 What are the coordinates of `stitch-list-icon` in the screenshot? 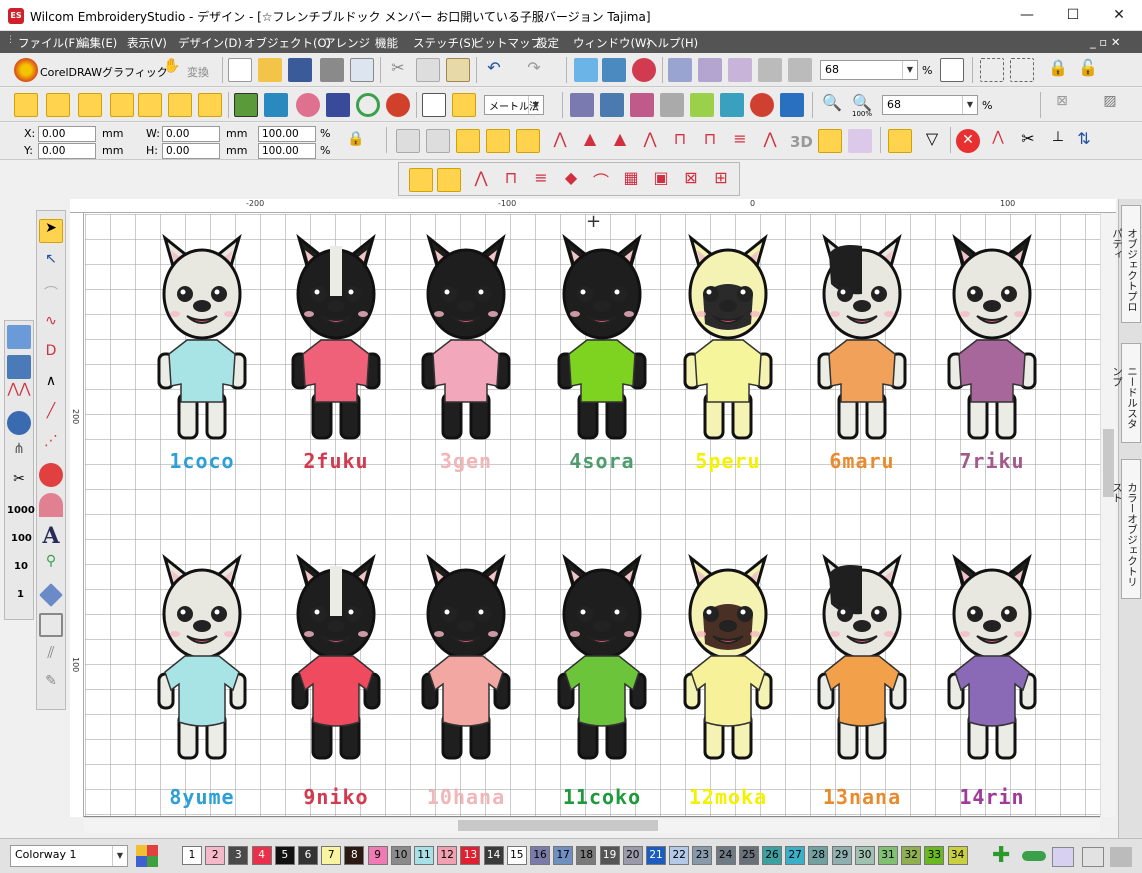 It's located at (672, 105).